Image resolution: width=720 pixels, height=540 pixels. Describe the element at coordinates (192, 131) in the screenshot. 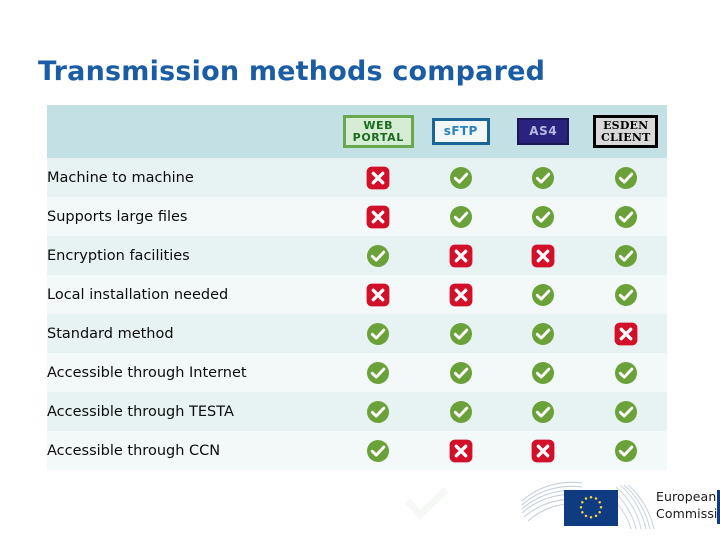

I see `header-cell-feature` at that location.